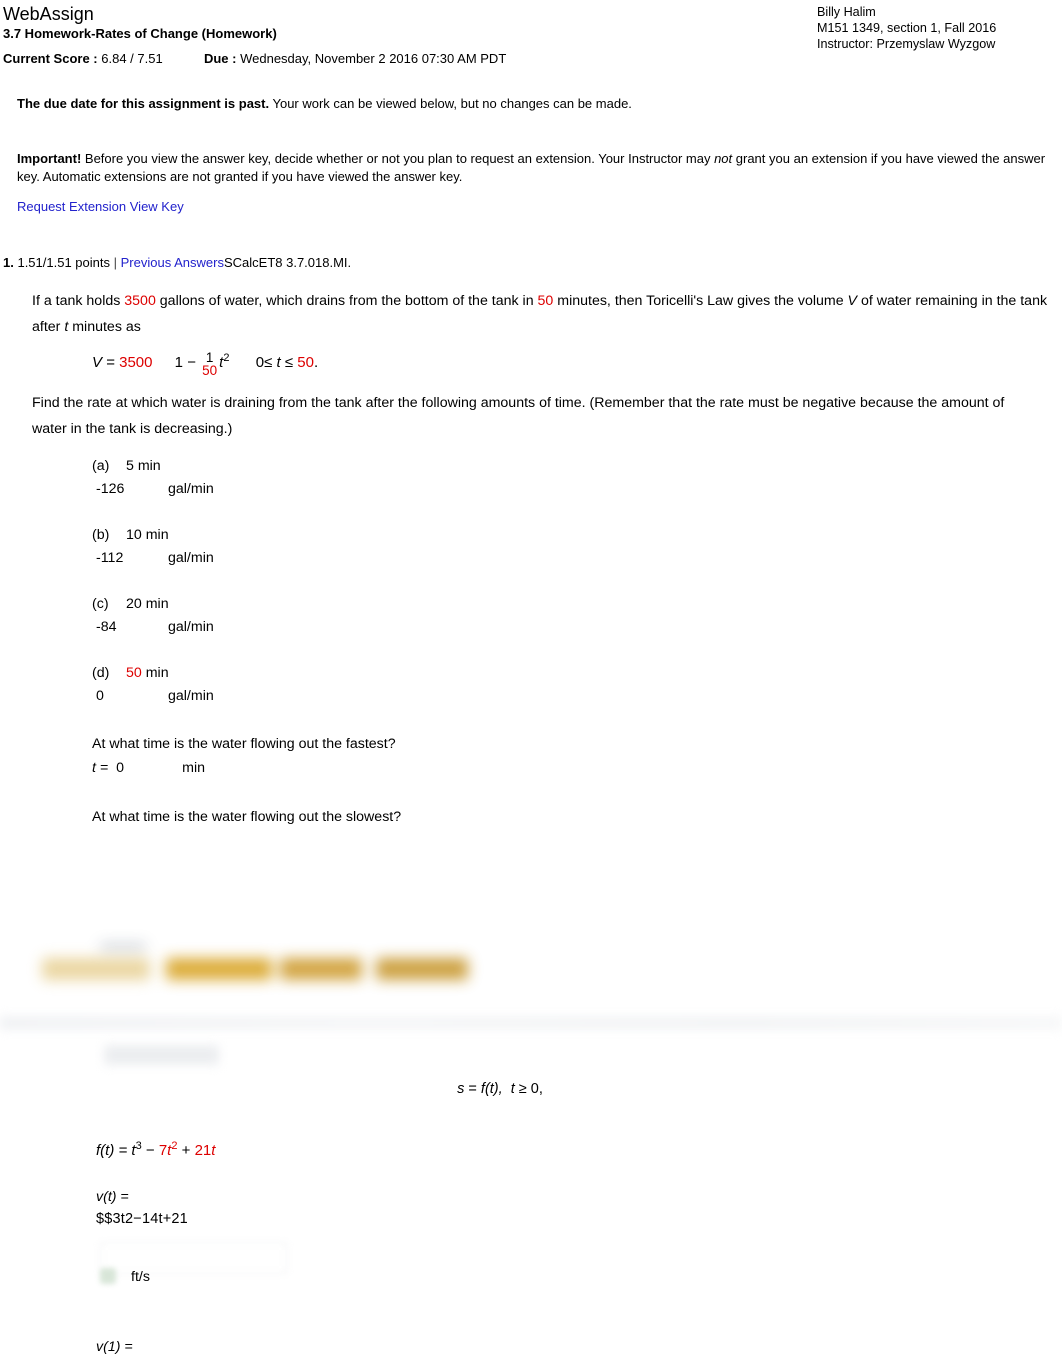 The height and width of the screenshot is (1358, 1062). What do you see at coordinates (132, 489) in the screenshot?
I see `part-a-answer-value: -126` at bounding box center [132, 489].